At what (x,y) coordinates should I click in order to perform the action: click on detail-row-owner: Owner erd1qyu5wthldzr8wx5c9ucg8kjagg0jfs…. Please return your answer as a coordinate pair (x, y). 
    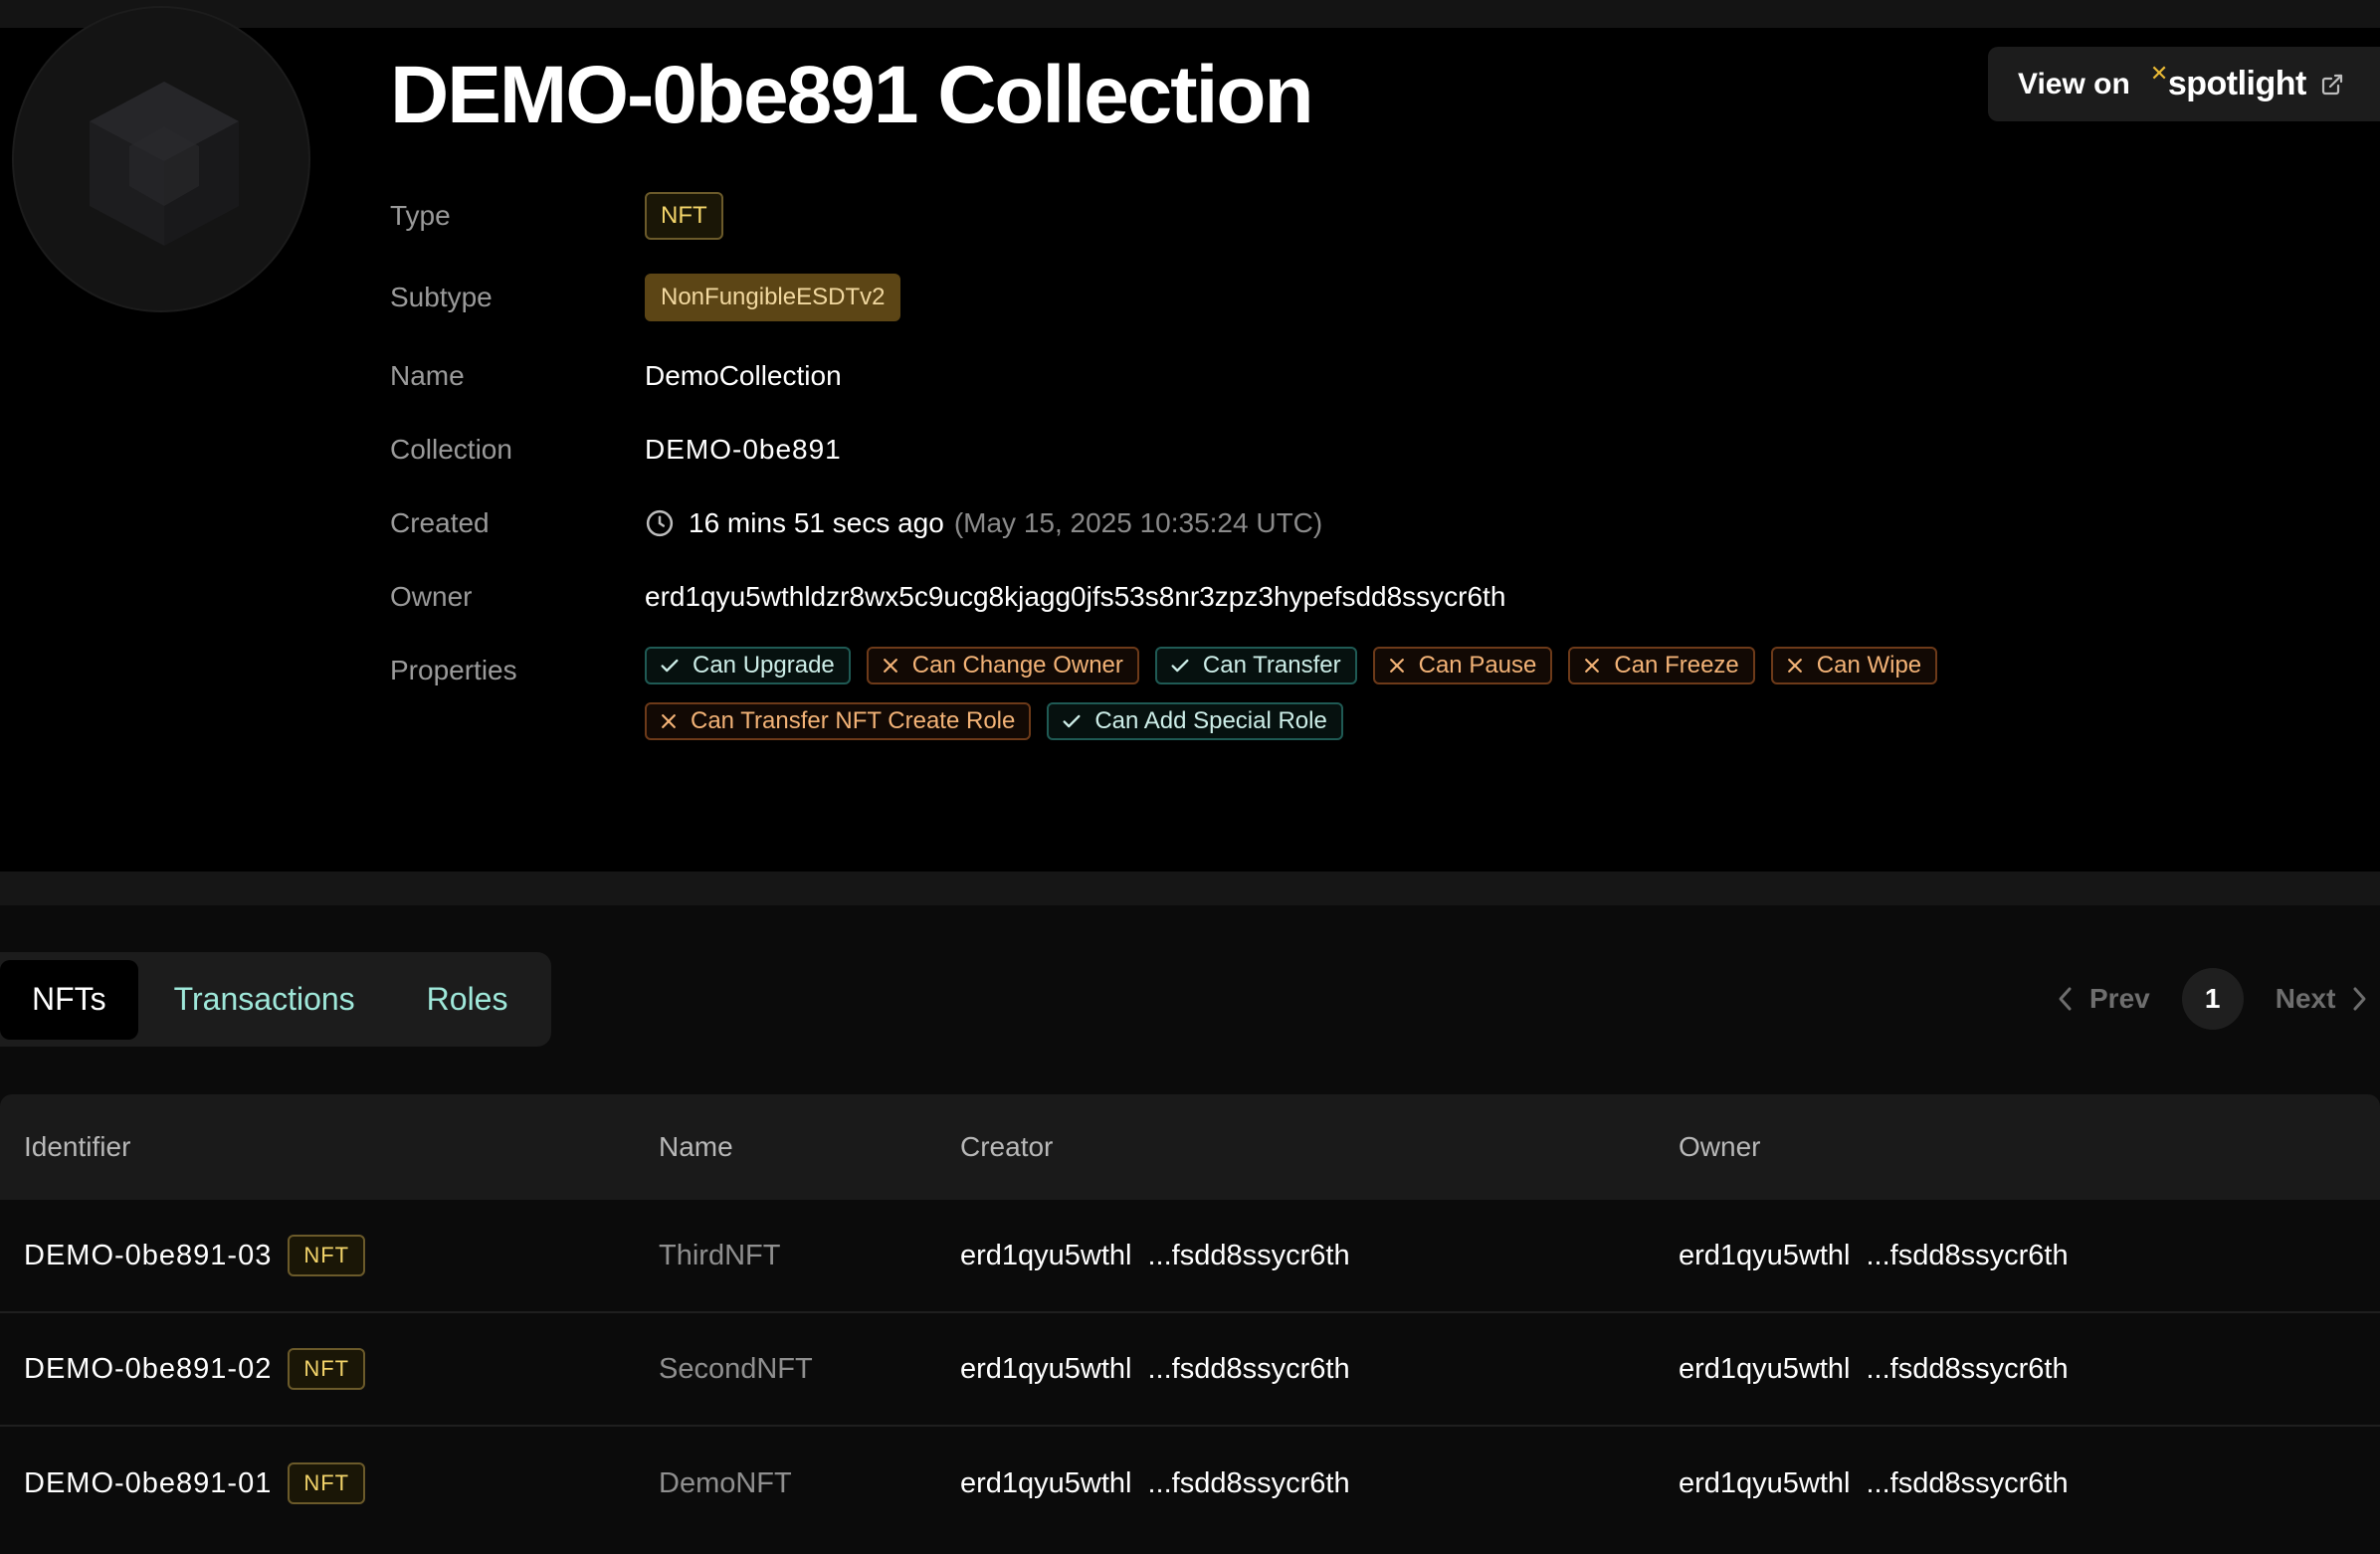
    Looking at the image, I should click on (947, 597).